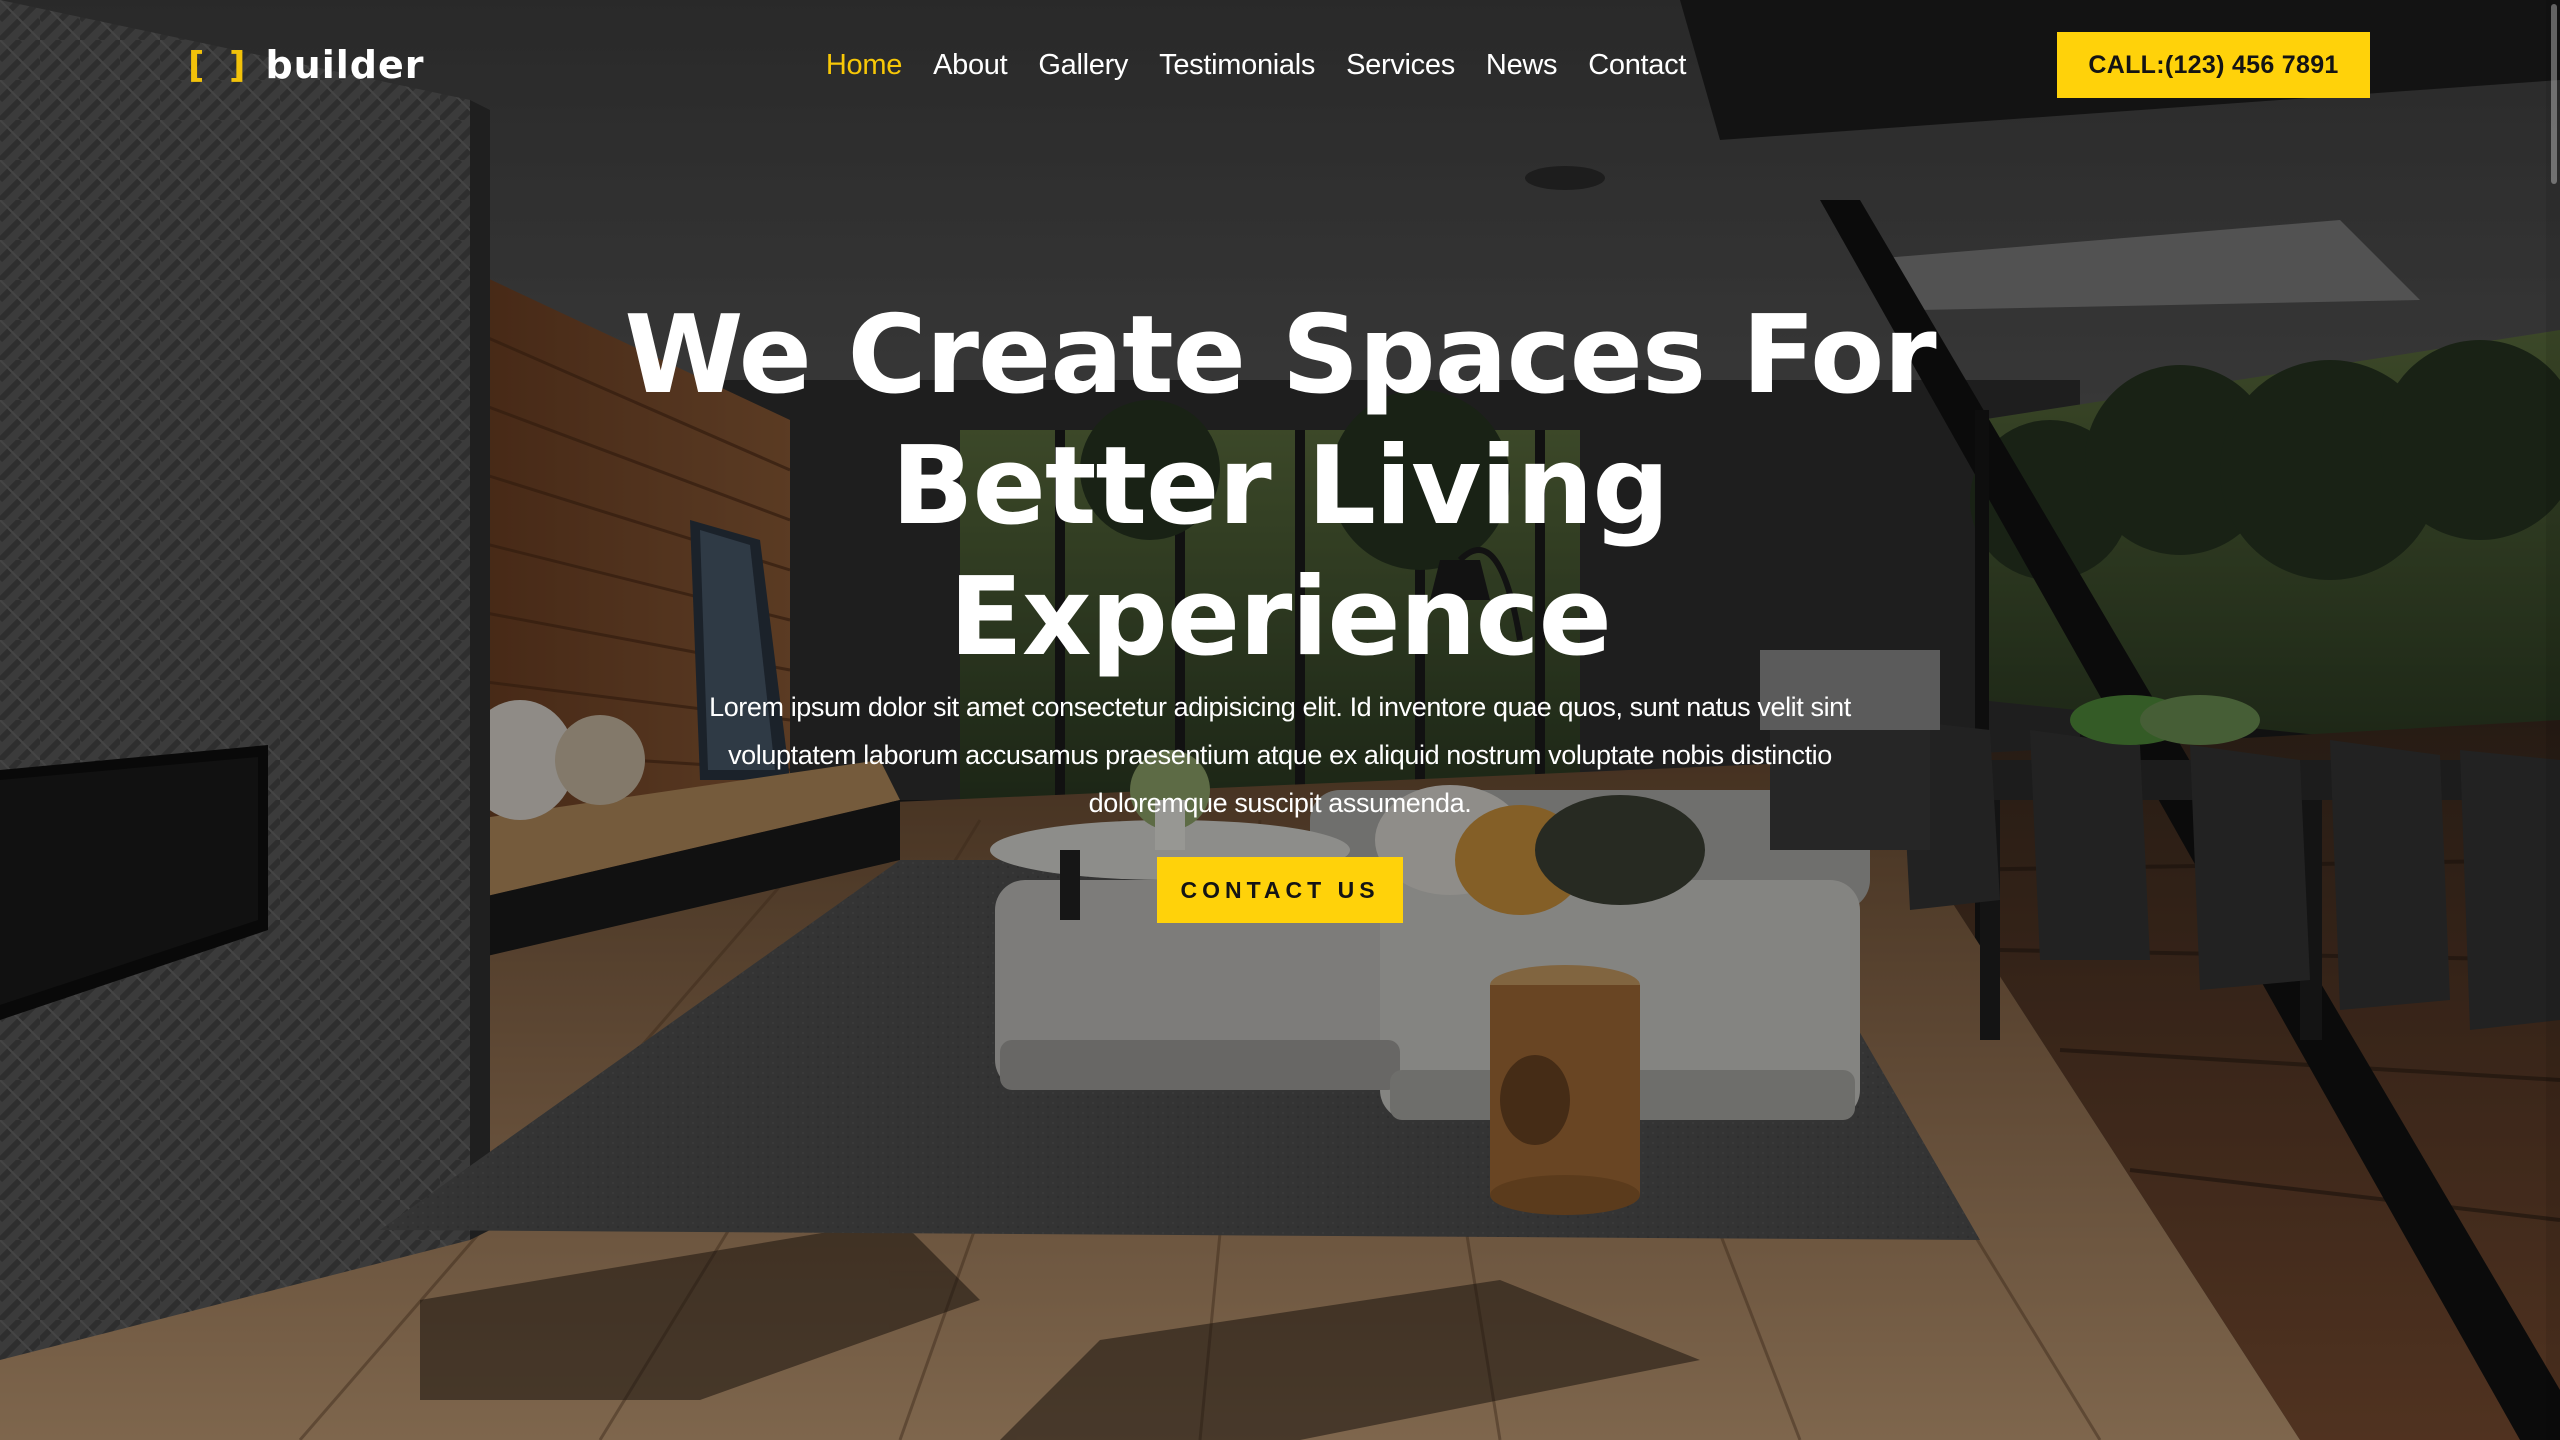  I want to click on hero-title-line-1: We Create Spaces For, so click(1280, 355).